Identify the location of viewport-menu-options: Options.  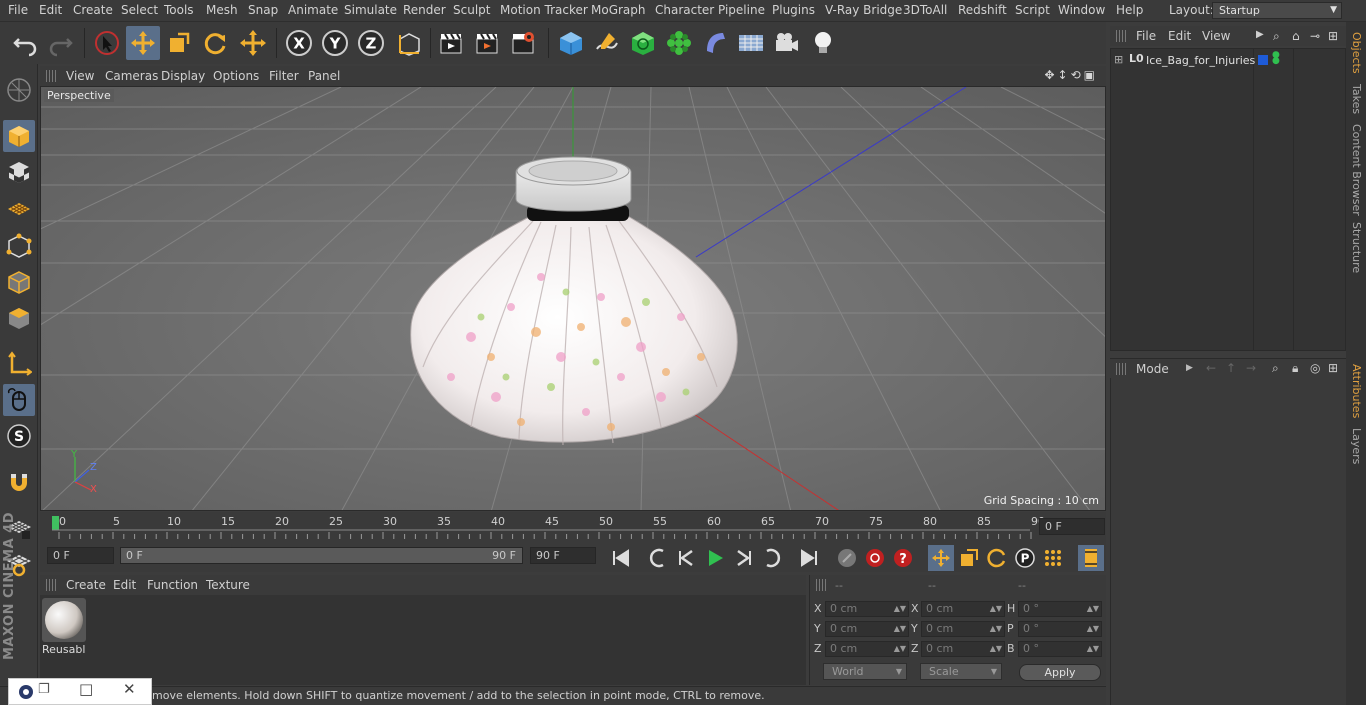
(236, 76).